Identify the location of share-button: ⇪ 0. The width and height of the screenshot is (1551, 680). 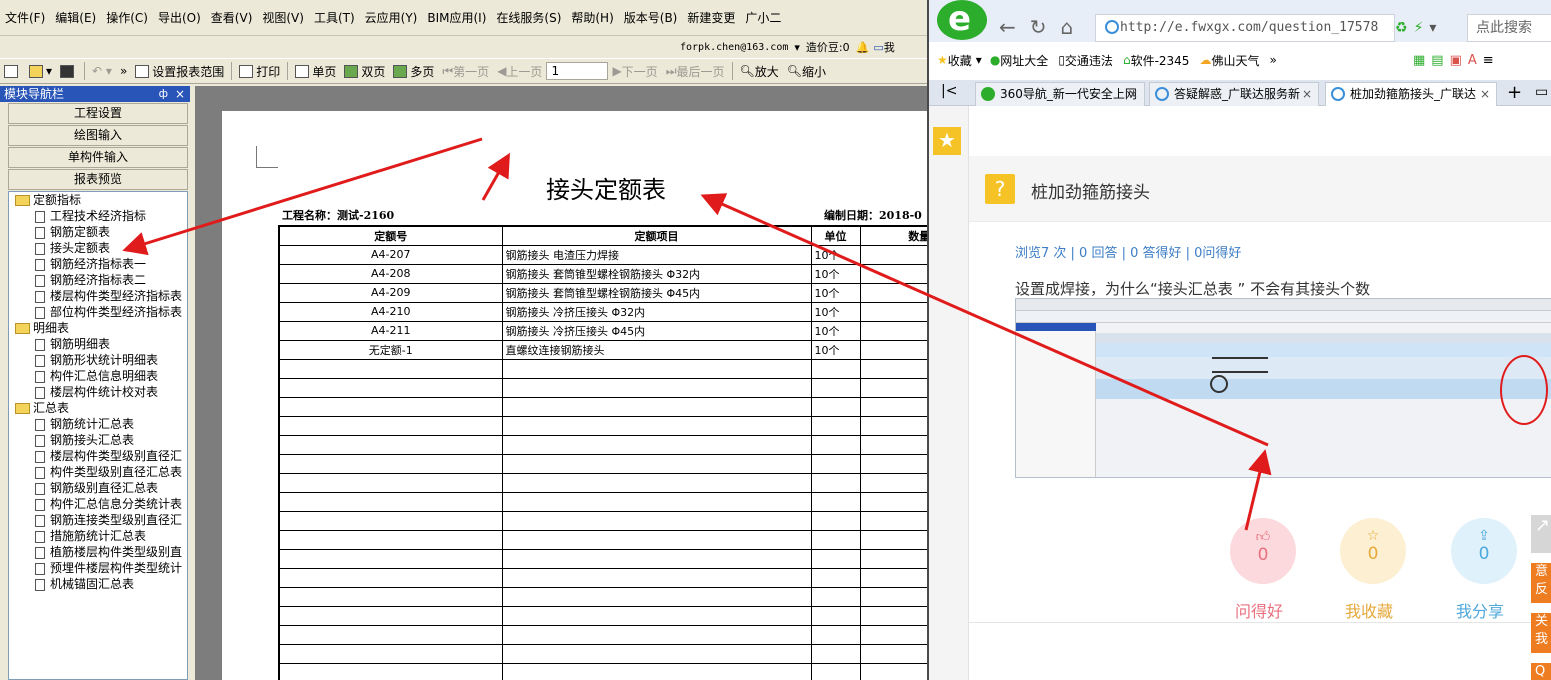
(1484, 551).